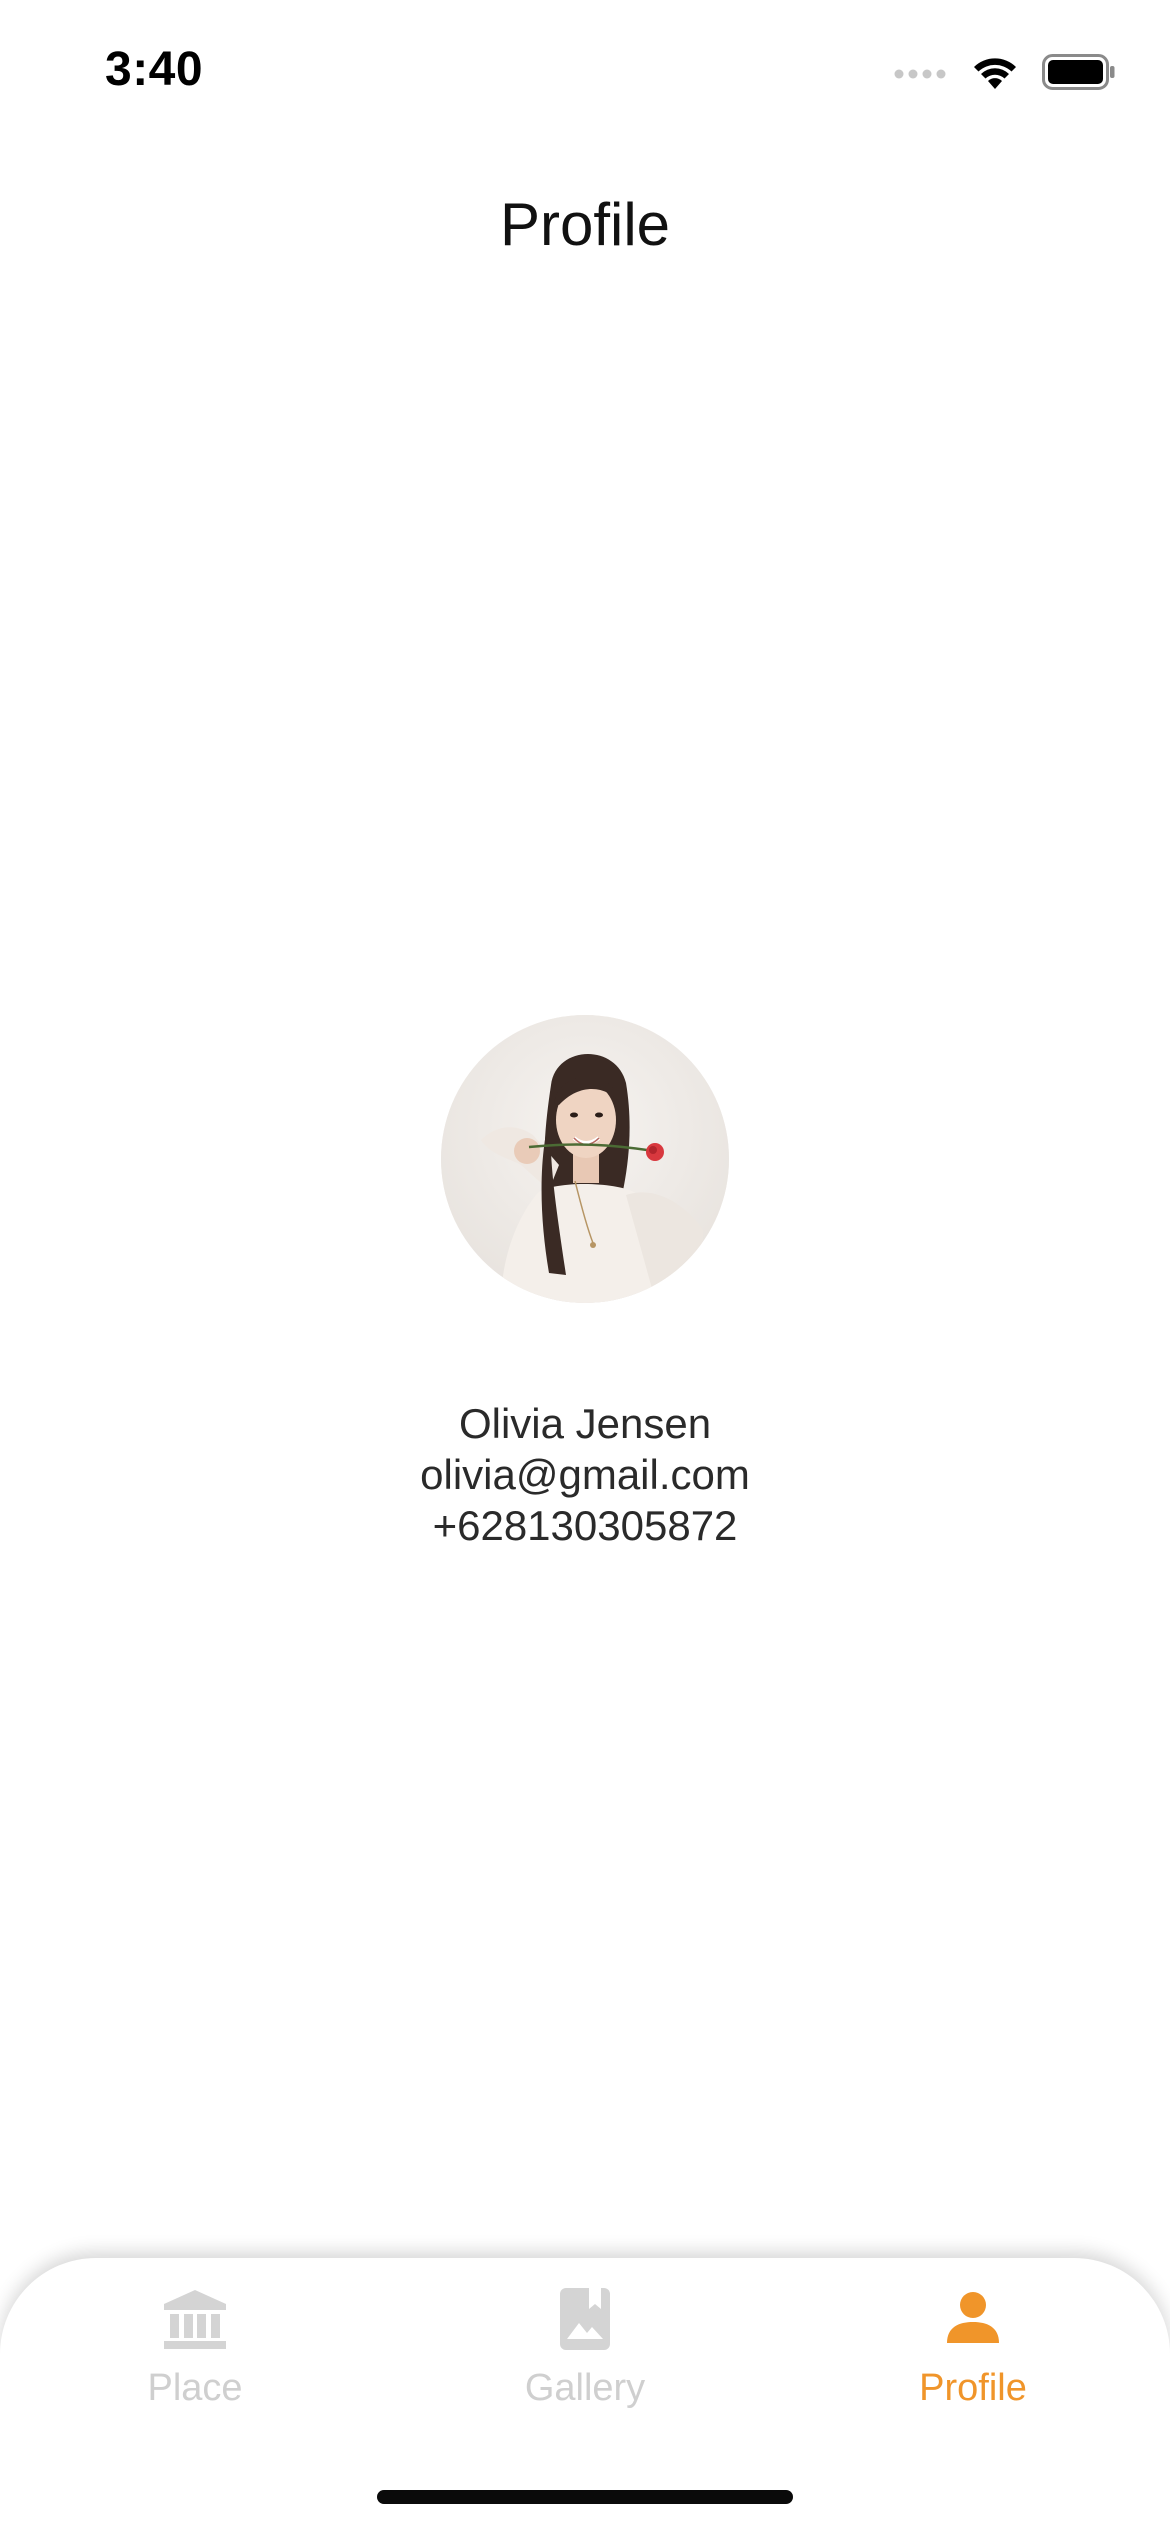 This screenshot has width=1170, height=2532. Describe the element at coordinates (195, 2388) in the screenshot. I see `nav-label-place: Place` at that location.